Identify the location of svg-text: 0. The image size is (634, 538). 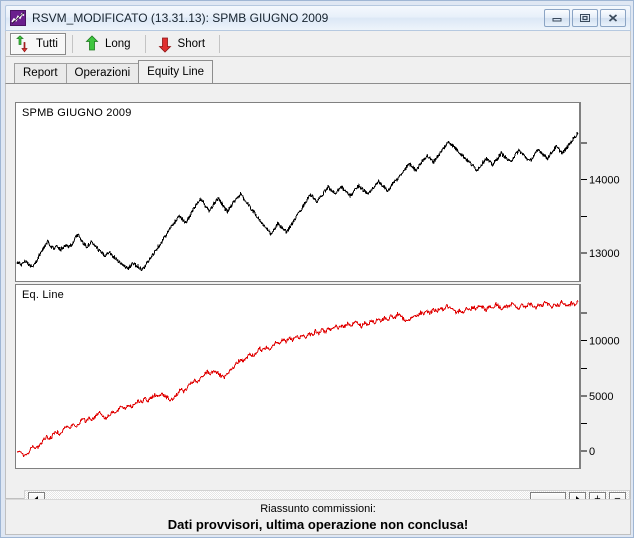
(592, 452).